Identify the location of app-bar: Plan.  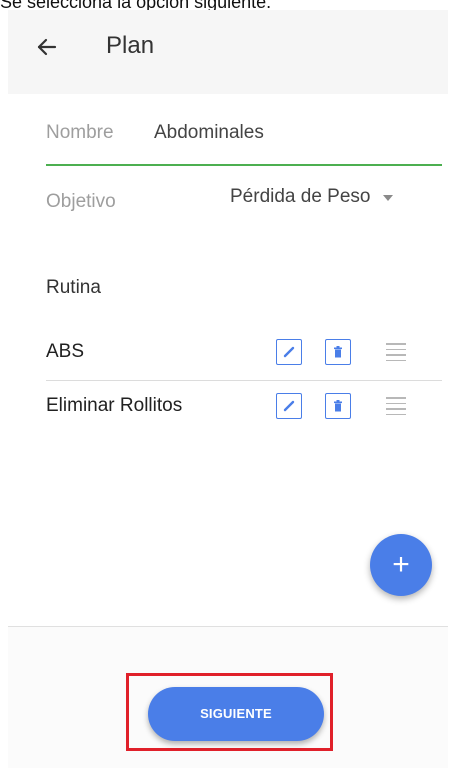
(228, 52).